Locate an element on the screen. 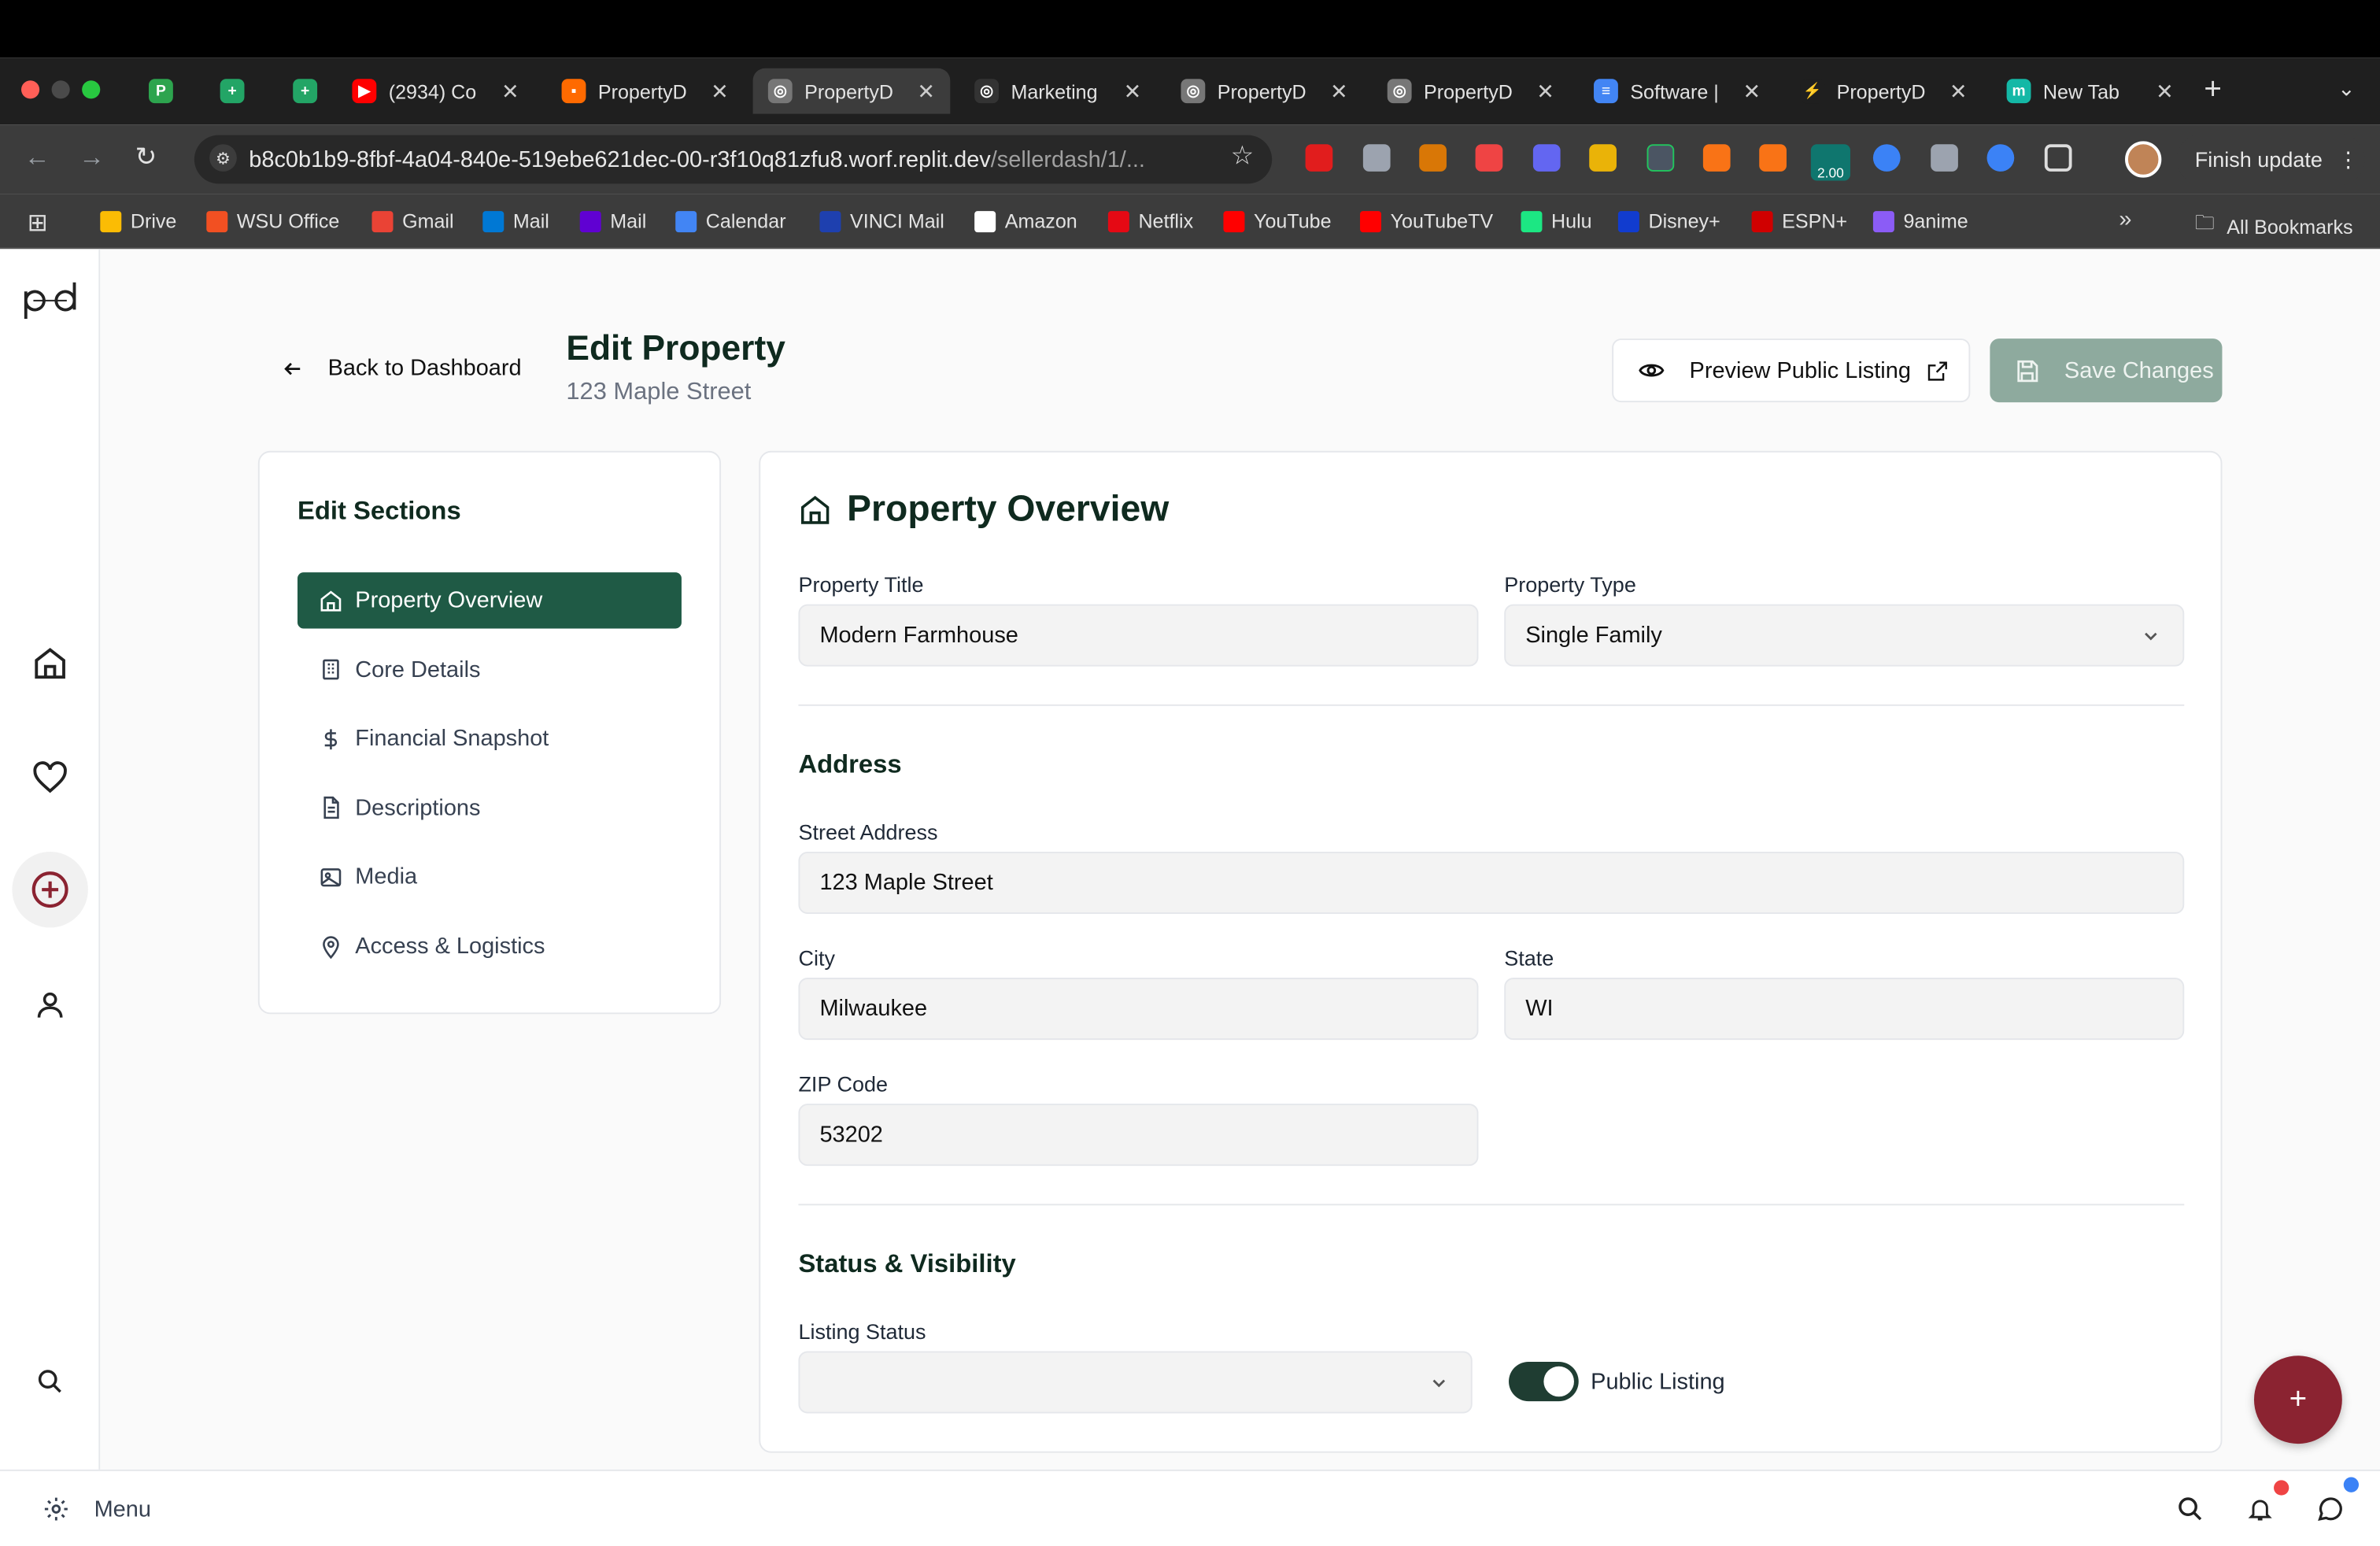  extensions-puzzle-icon is located at coordinates (2058, 158).